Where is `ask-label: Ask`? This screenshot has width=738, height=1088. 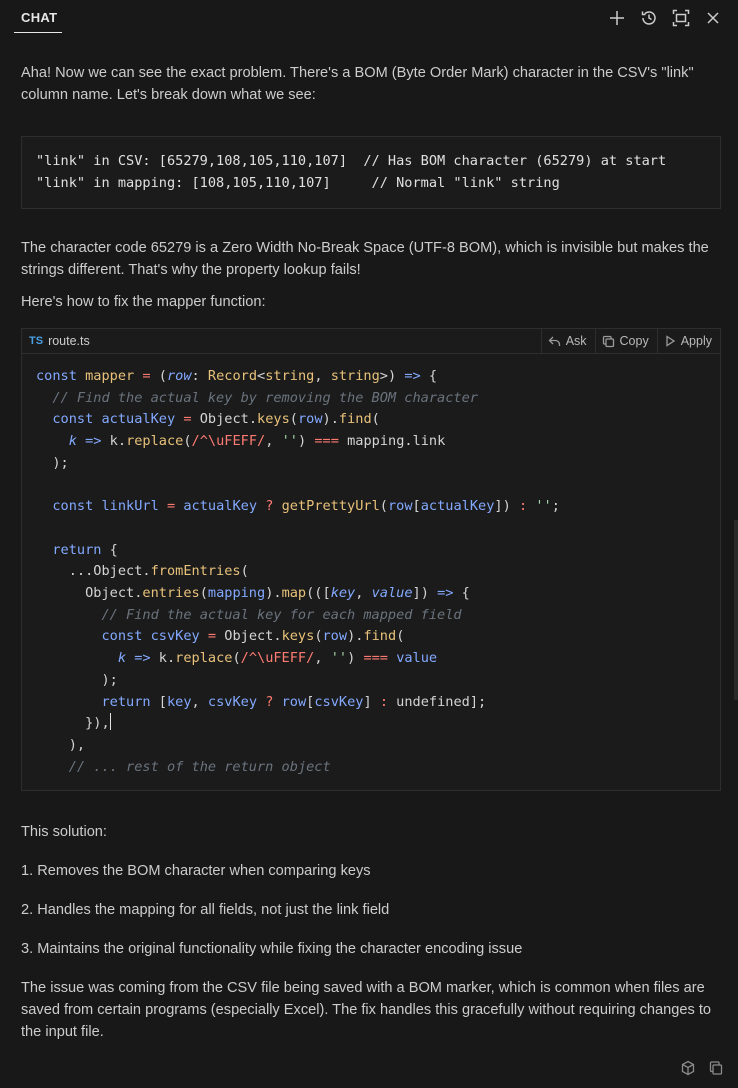 ask-label: Ask is located at coordinates (576, 341).